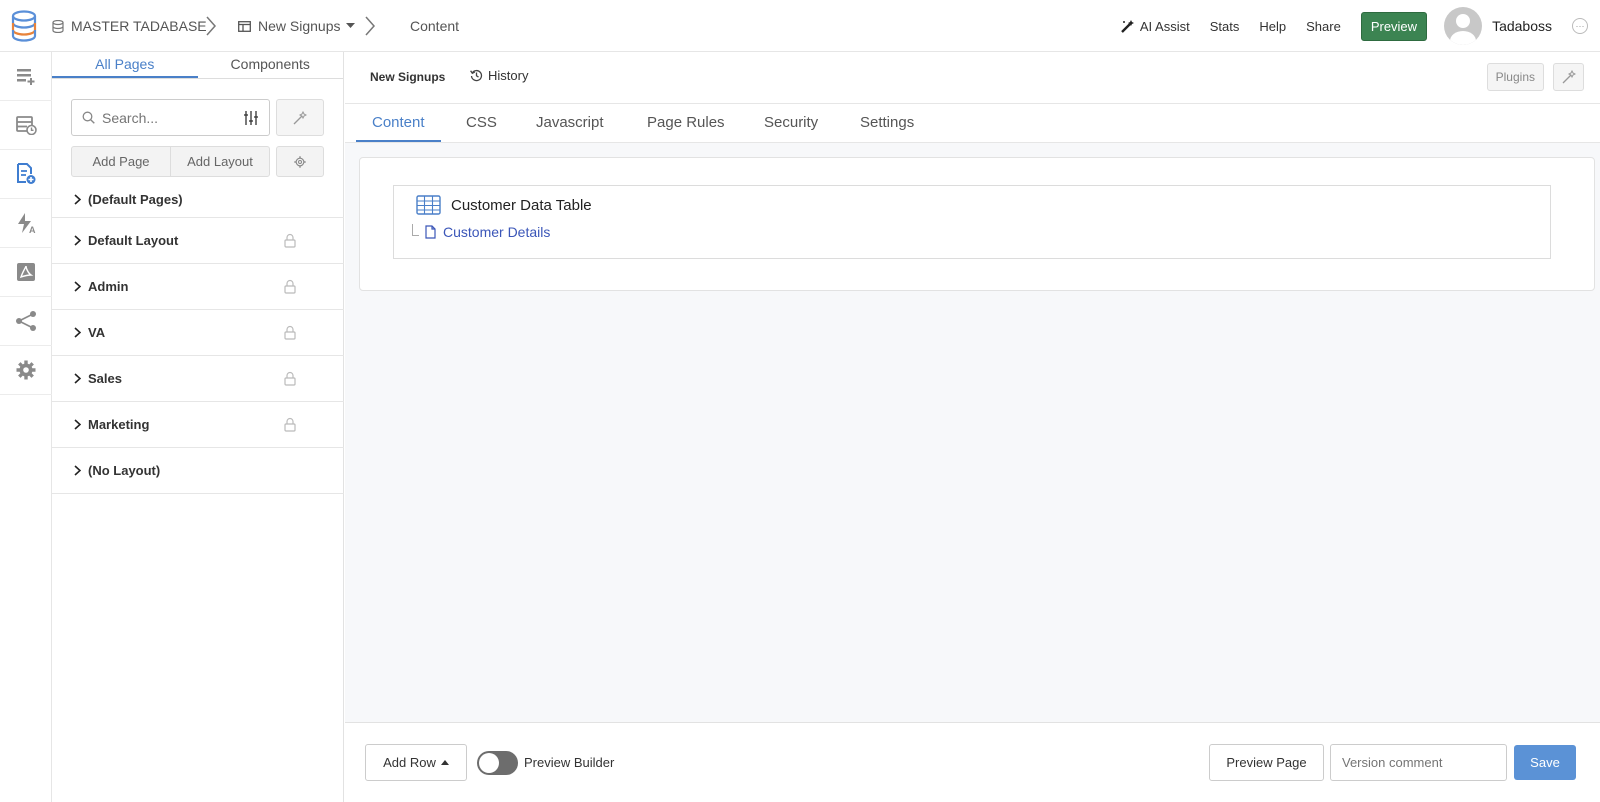  I want to click on share-icon, so click(26, 321).